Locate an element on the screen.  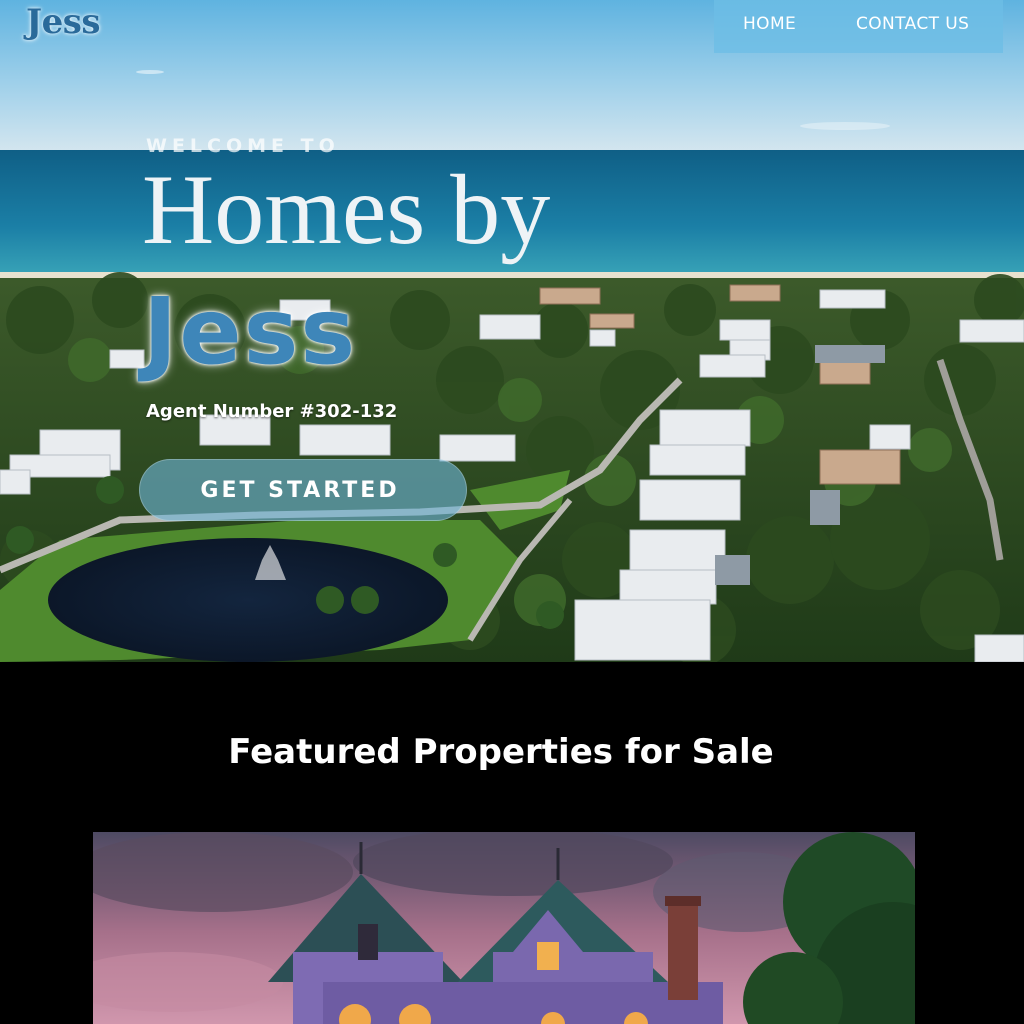
top-nav: HOME CONTACT US is located at coordinates (858, 26).